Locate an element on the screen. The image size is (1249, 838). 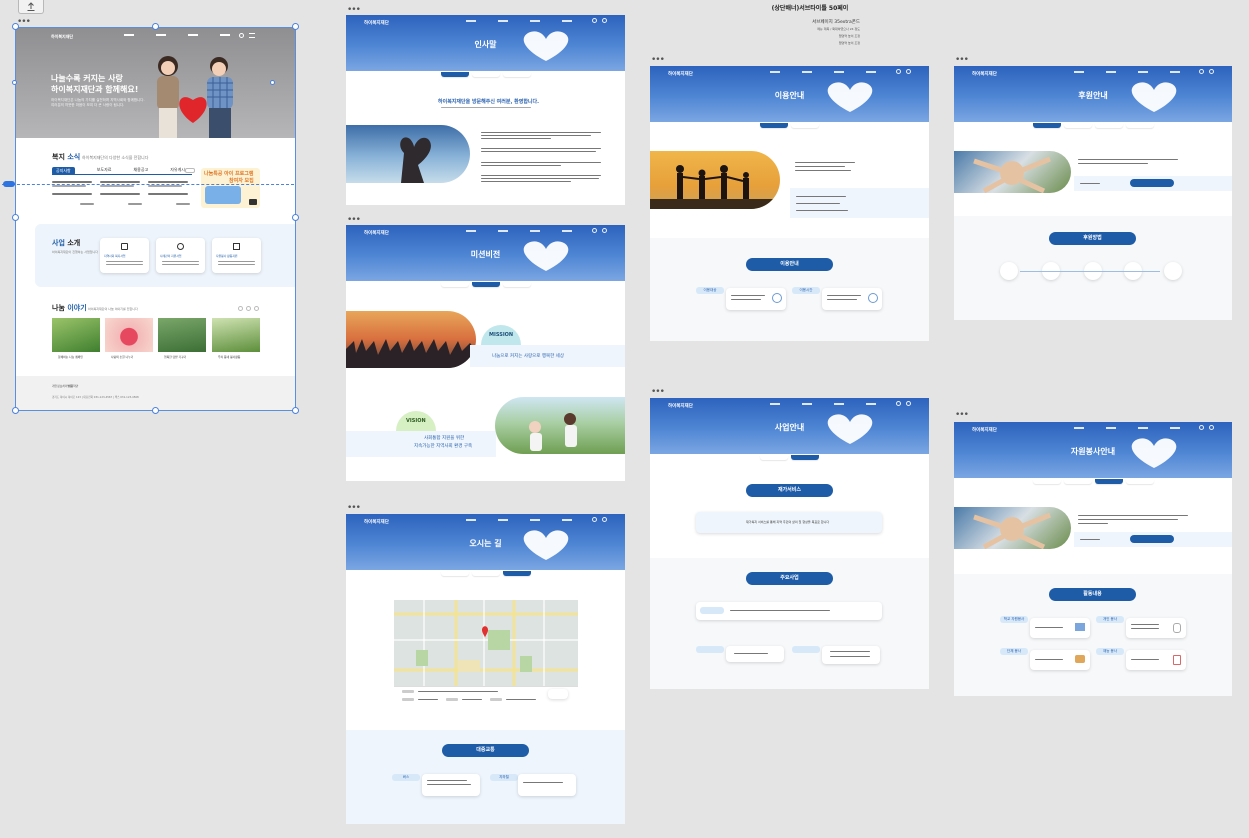
activity-card is located at coordinates (1060, 660).